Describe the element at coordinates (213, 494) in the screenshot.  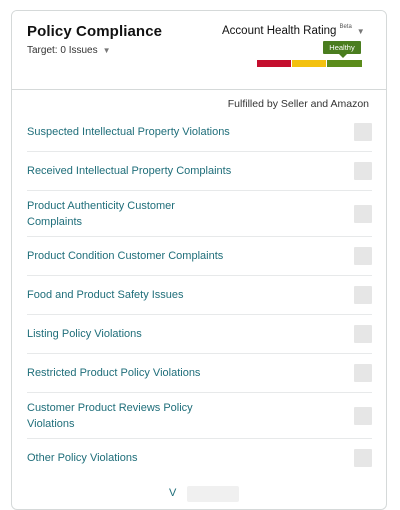
I see `redacted-area` at that location.